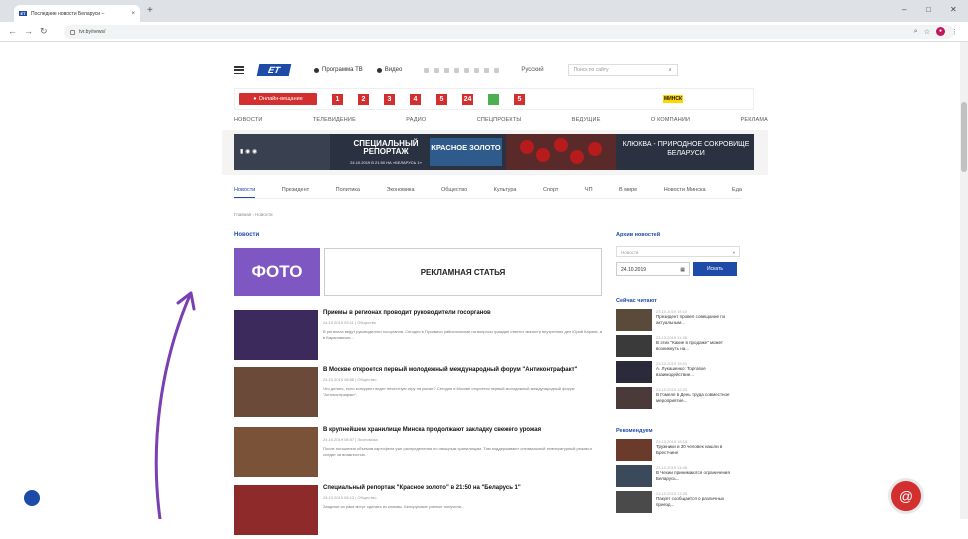 This screenshot has width=968, height=539. What do you see at coordinates (389, 99) in the screenshot?
I see `channel-3: 3` at bounding box center [389, 99].